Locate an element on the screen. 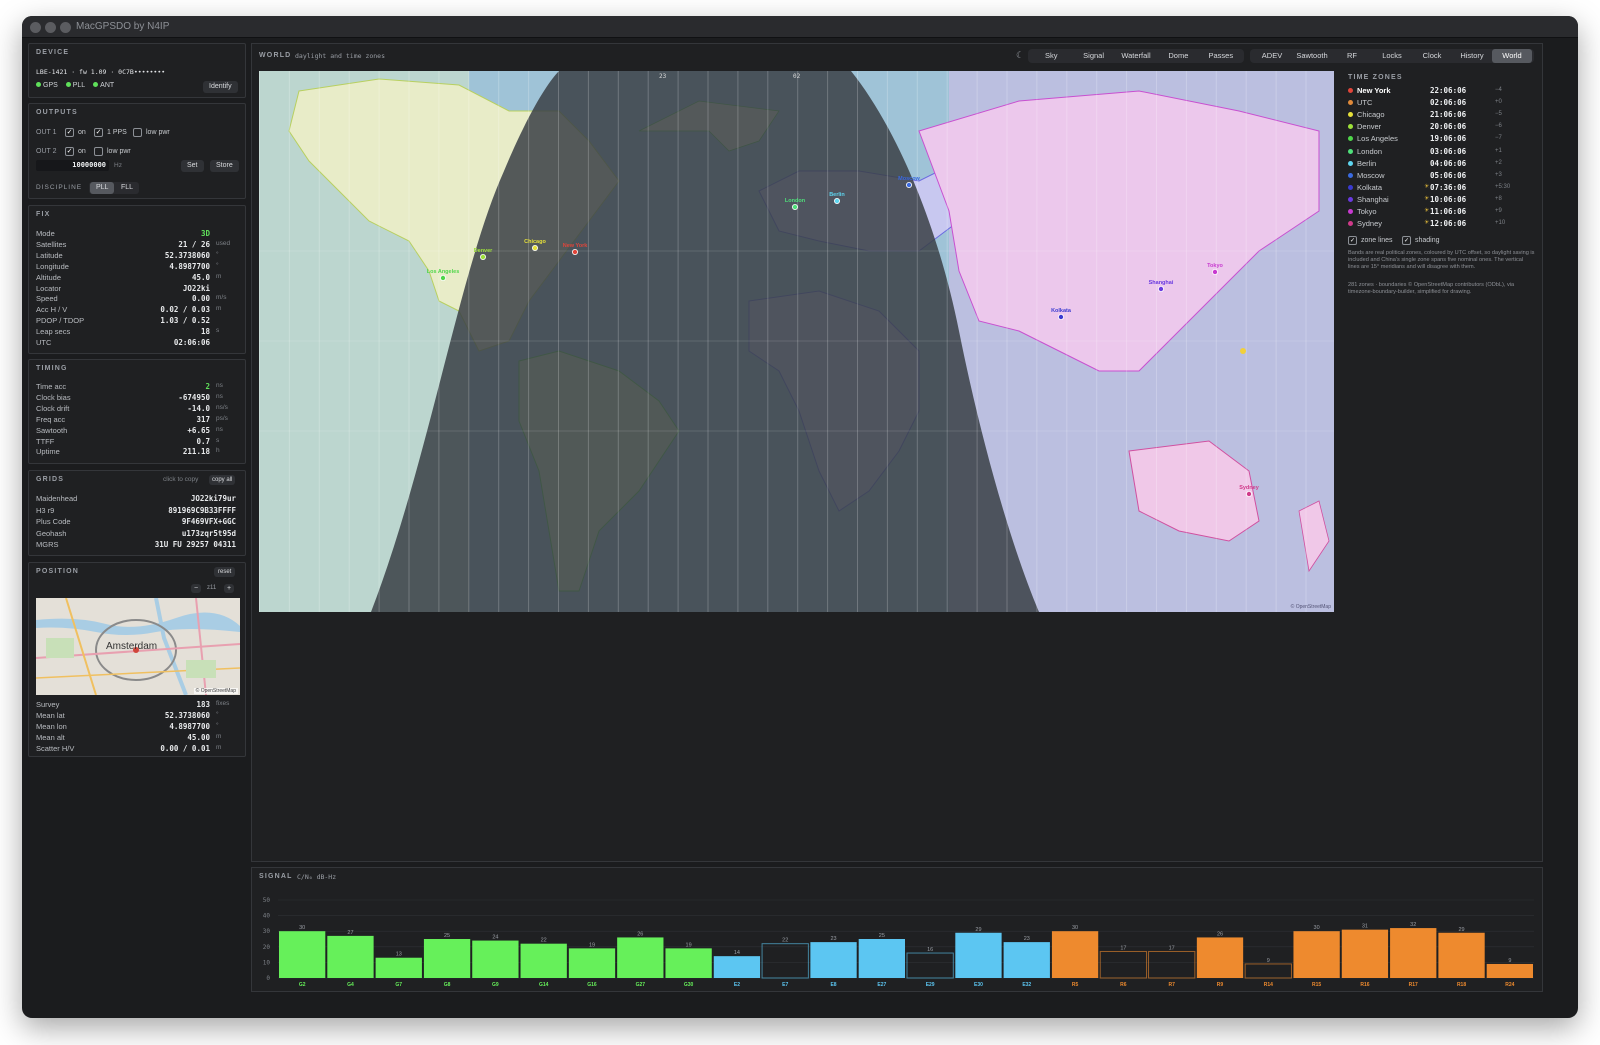  signal-bar-e29 is located at coordinates (930, 965).